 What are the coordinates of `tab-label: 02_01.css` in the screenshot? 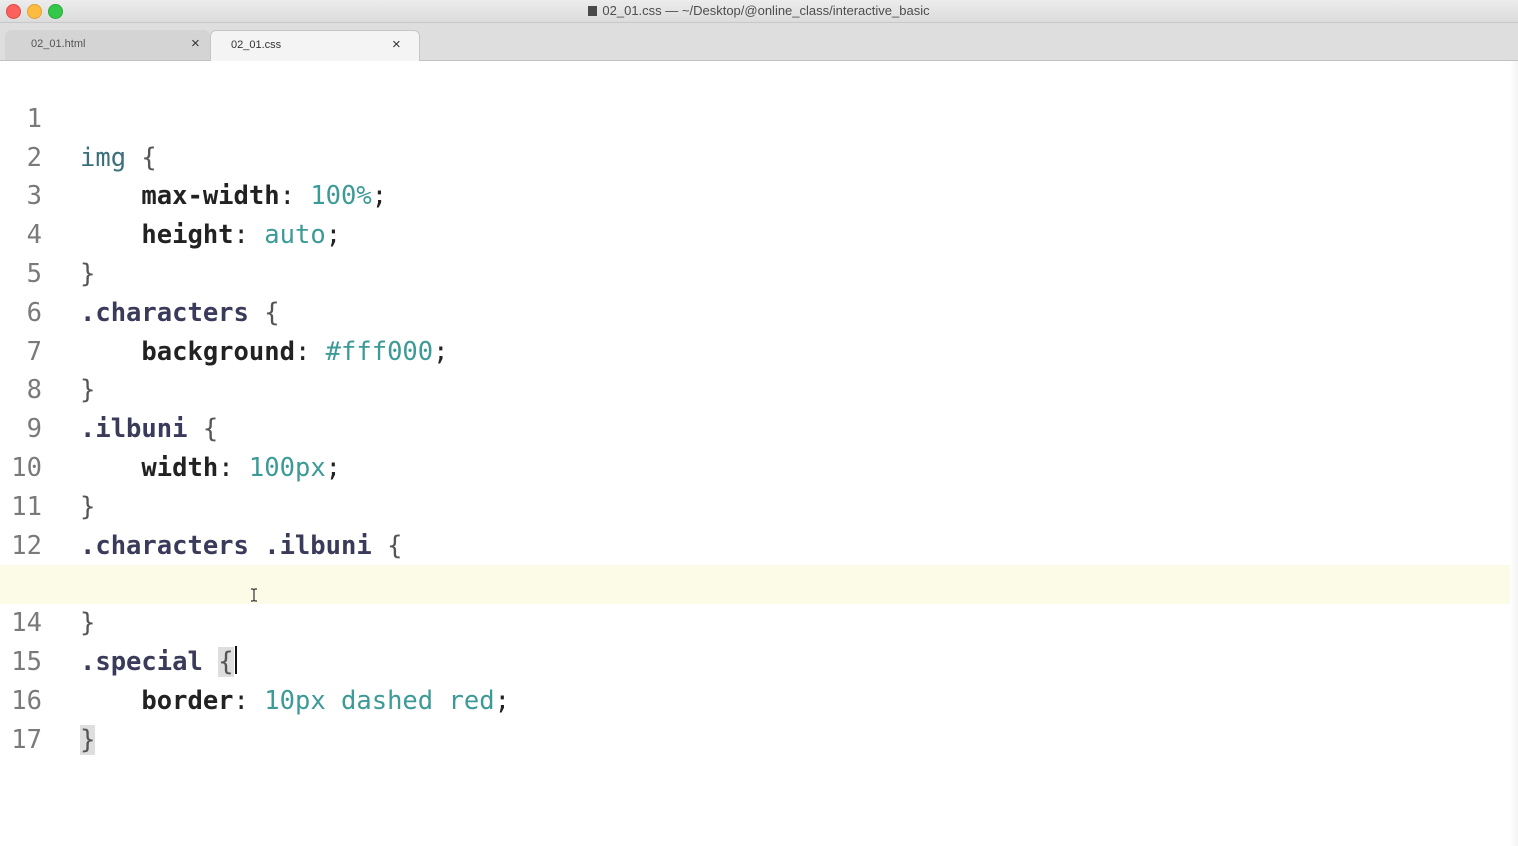 It's located at (256, 45).